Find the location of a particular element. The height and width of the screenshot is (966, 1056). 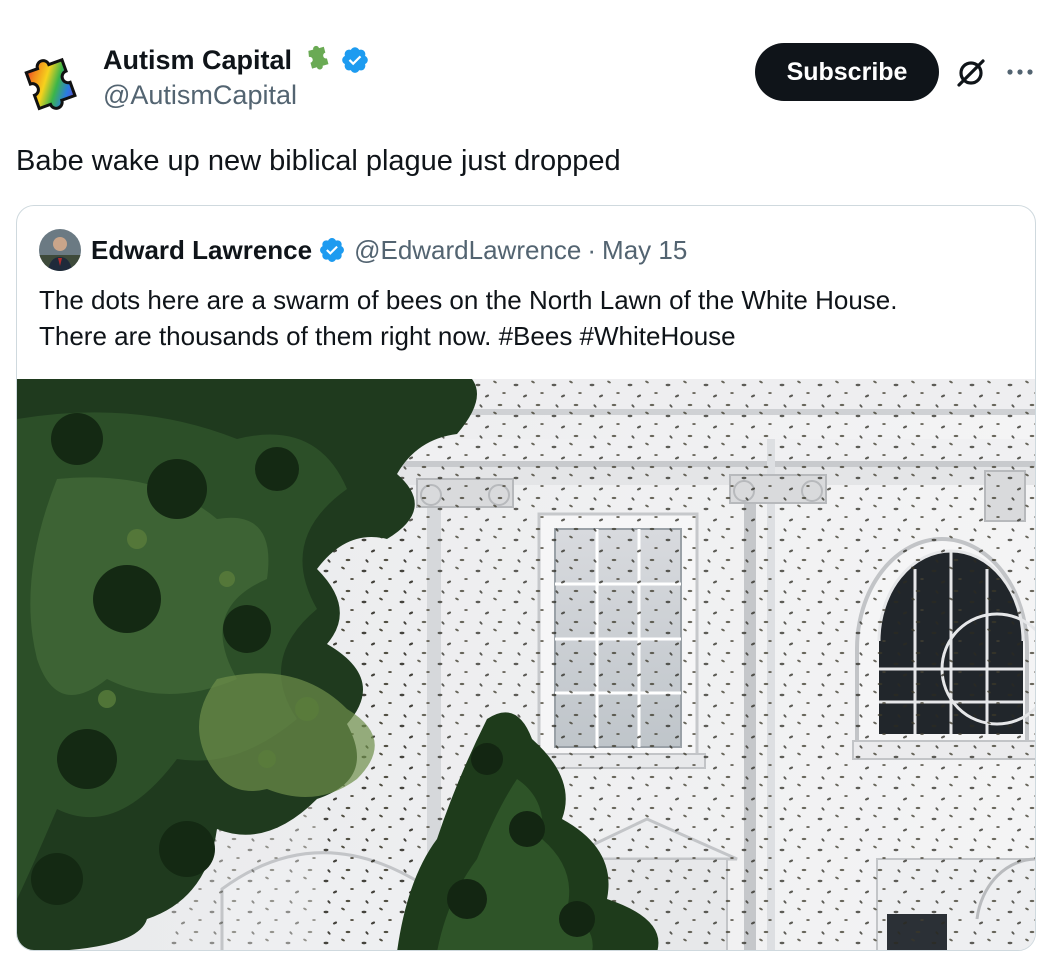

author-name-row: Autism Capital is located at coordinates (236, 60).